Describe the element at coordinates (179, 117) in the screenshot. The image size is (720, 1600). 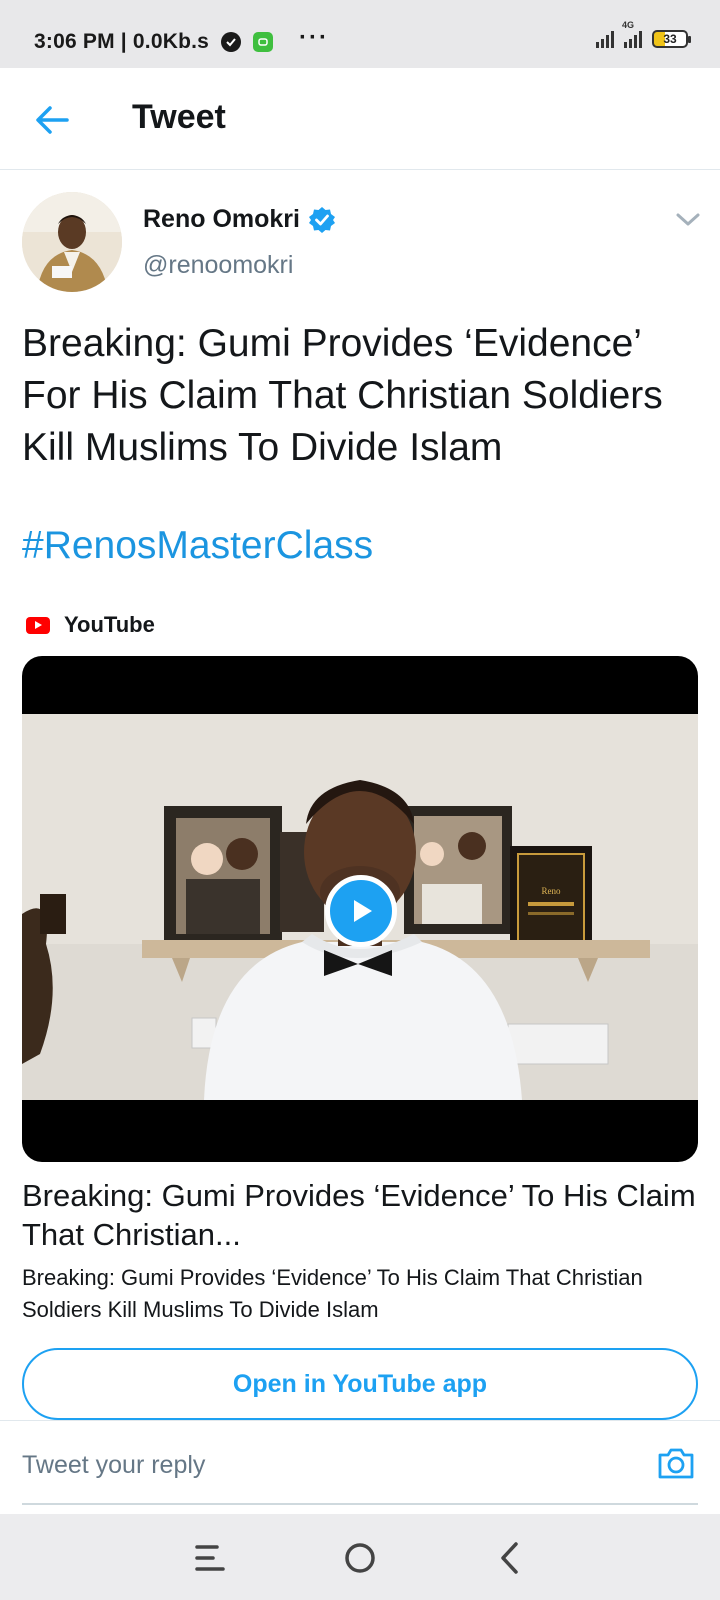
I see `page-title: Tweet` at that location.